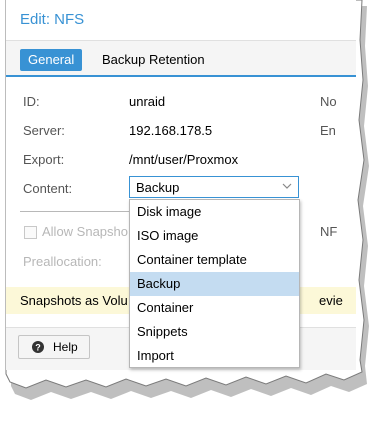 The image size is (369, 428). I want to click on help-button: ? Help, so click(54, 347).